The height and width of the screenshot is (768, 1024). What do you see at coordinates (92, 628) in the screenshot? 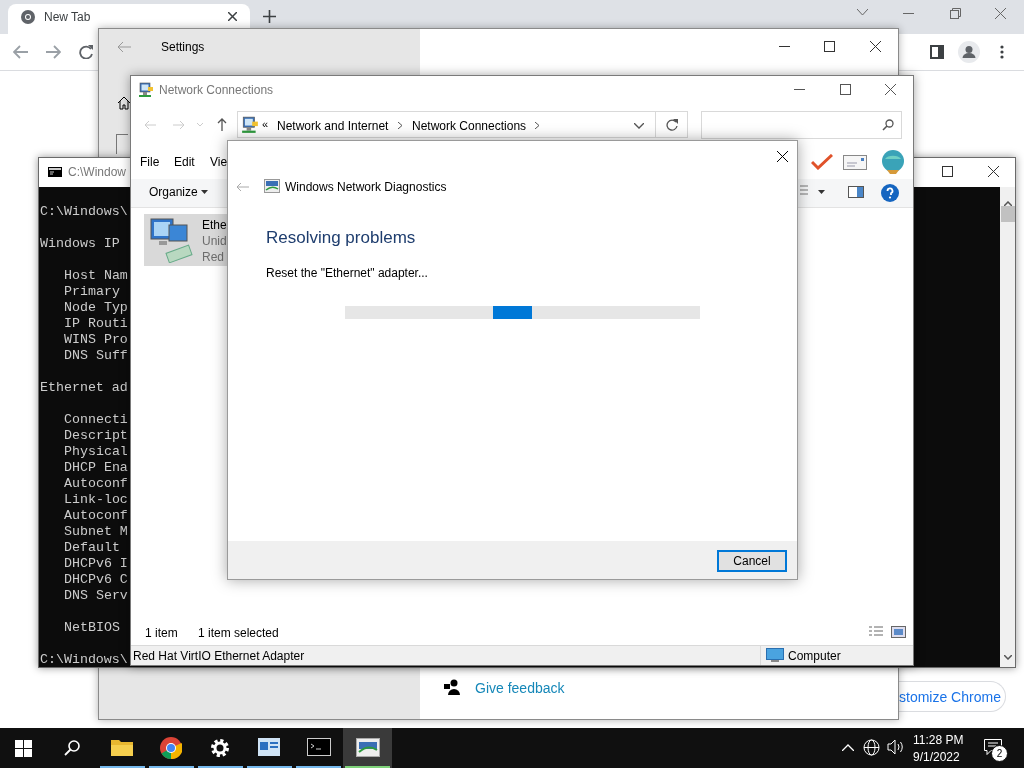
I see `console-line: NetBIOS` at bounding box center [92, 628].